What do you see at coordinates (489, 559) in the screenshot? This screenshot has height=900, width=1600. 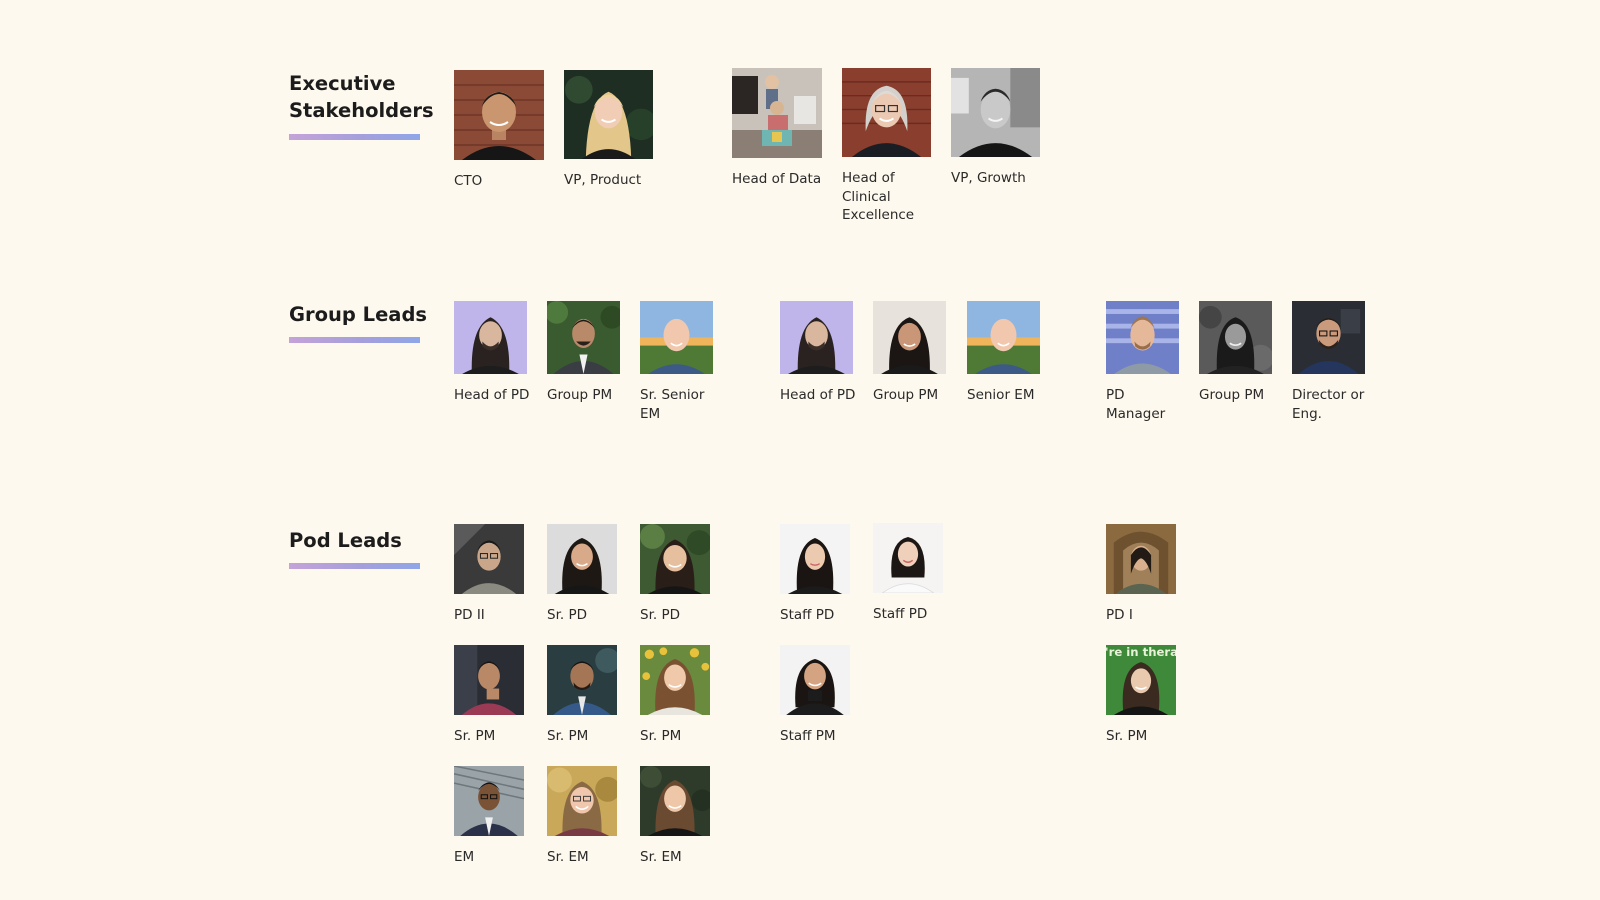 I see `pd-ii-photo` at bounding box center [489, 559].